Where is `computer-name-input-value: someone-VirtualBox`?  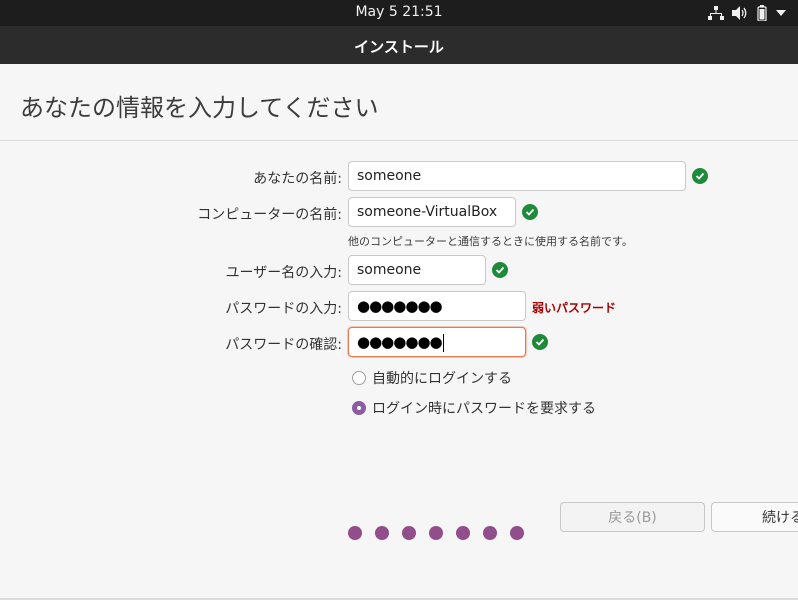 computer-name-input-value: someone-VirtualBox is located at coordinates (427, 212).